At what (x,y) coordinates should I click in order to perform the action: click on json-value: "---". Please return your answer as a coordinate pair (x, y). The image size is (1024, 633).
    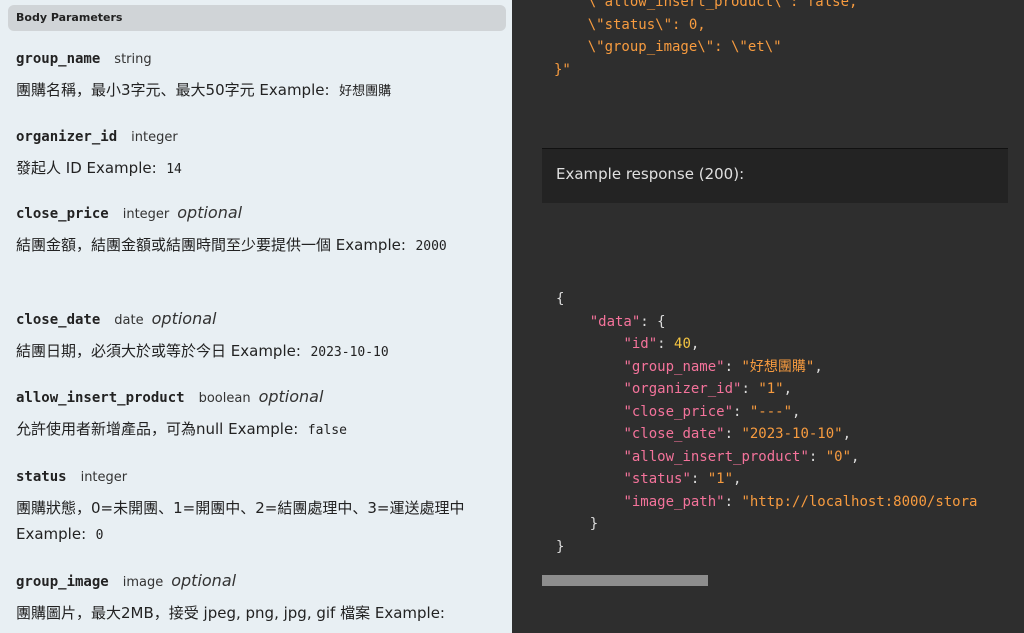
    Looking at the image, I should click on (771, 411).